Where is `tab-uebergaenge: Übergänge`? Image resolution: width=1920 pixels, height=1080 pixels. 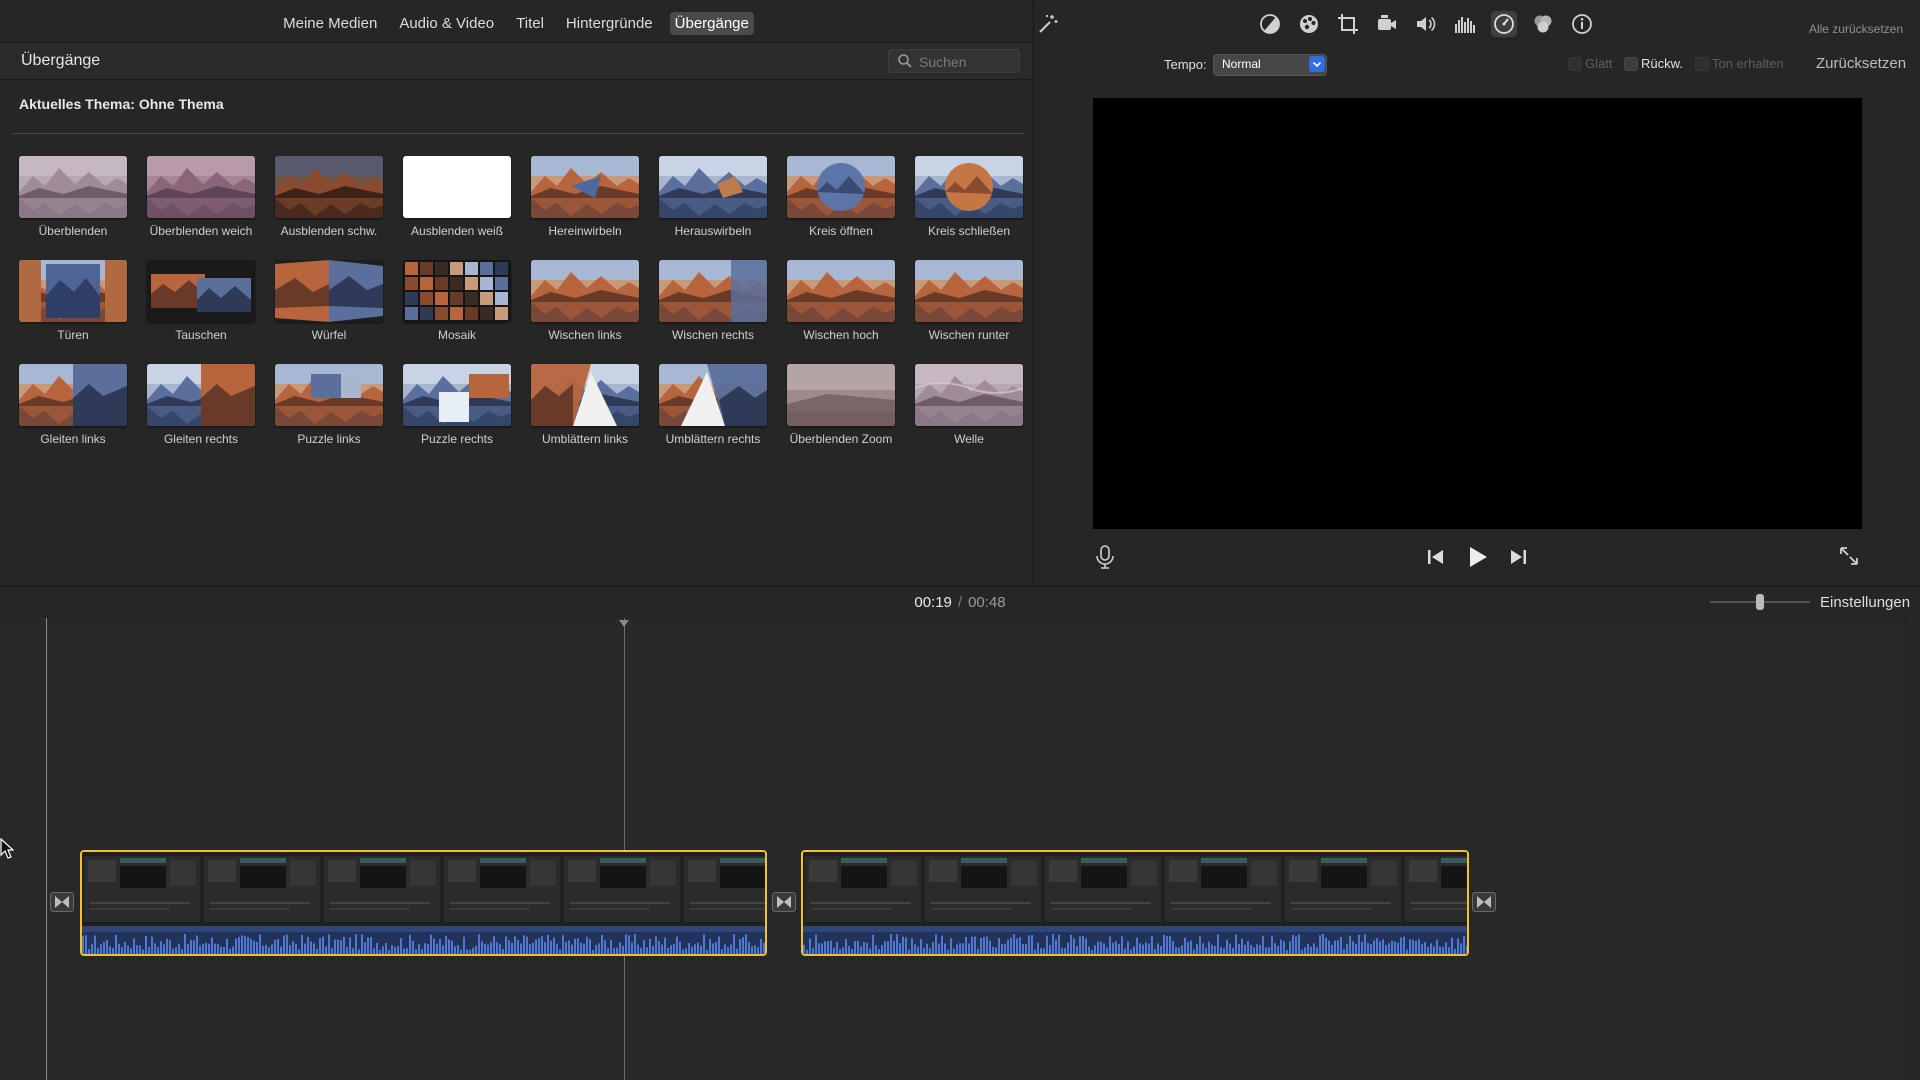 tab-uebergaenge: Übergänge is located at coordinates (711, 23).